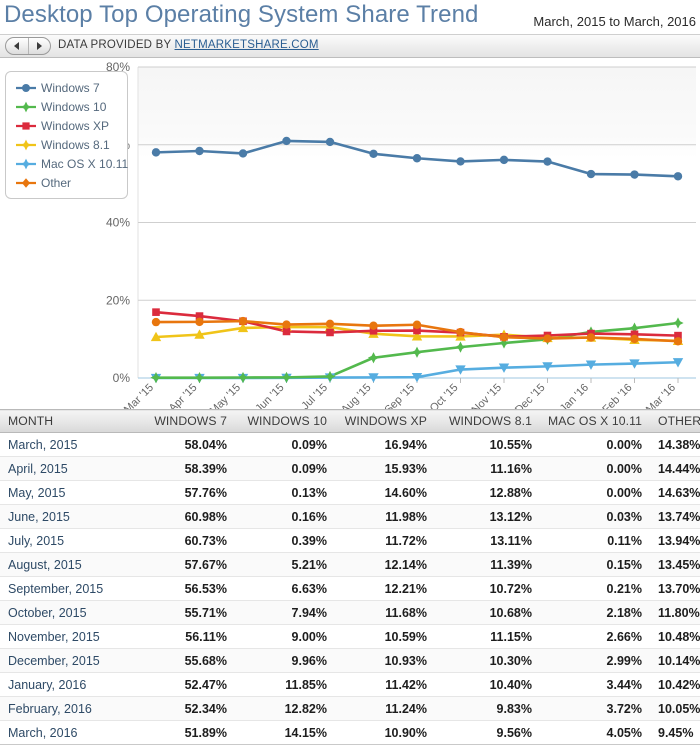 Image resolution: width=700 pixels, height=745 pixels. Describe the element at coordinates (190, 468) in the screenshot. I see `cell-value: 58.39%` at that location.